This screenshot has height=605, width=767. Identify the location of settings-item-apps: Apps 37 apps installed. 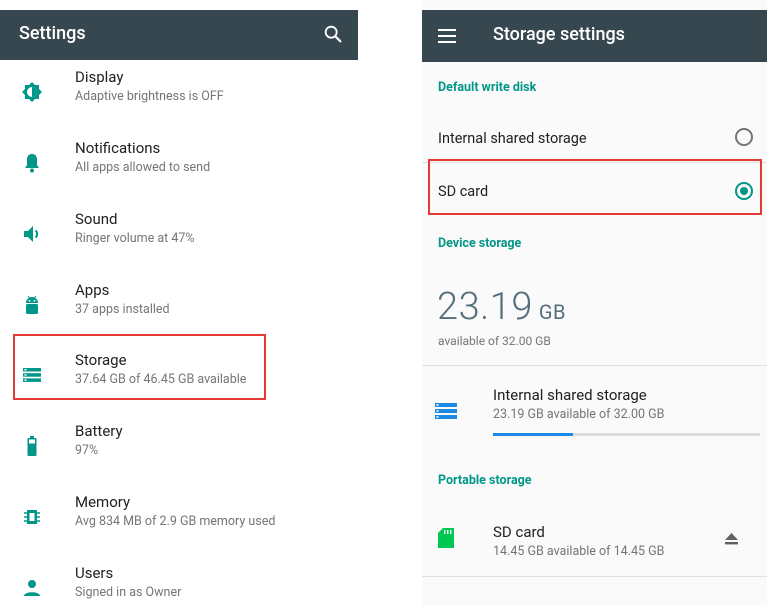
(179, 311).